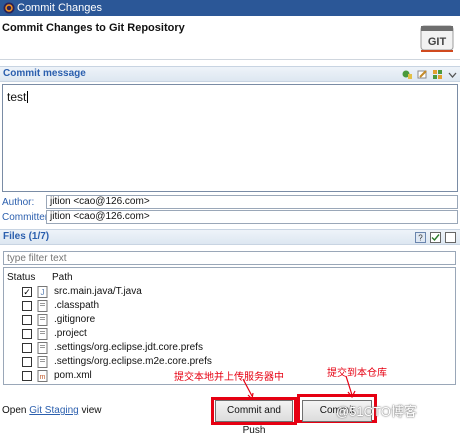 The image size is (460, 441). Describe the element at coordinates (229, 292) in the screenshot. I see `file-row: ✓ J src.main.java/T.java` at that location.